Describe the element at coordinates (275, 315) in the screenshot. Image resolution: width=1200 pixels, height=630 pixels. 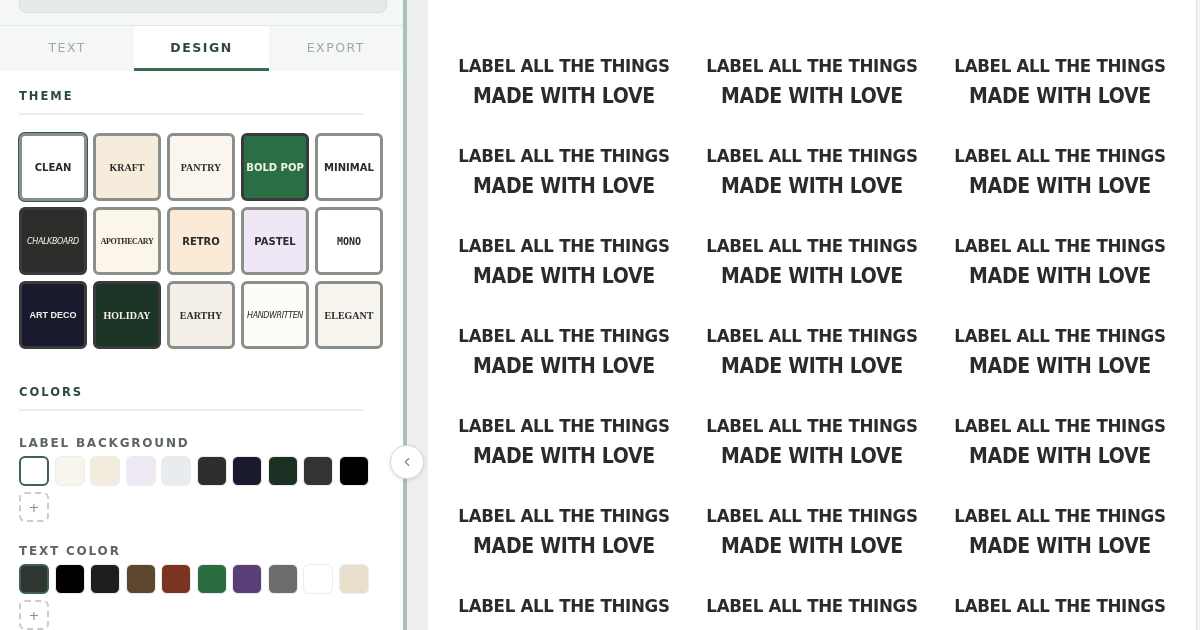
I see `theme-tile: HANDWRITTEN` at that location.